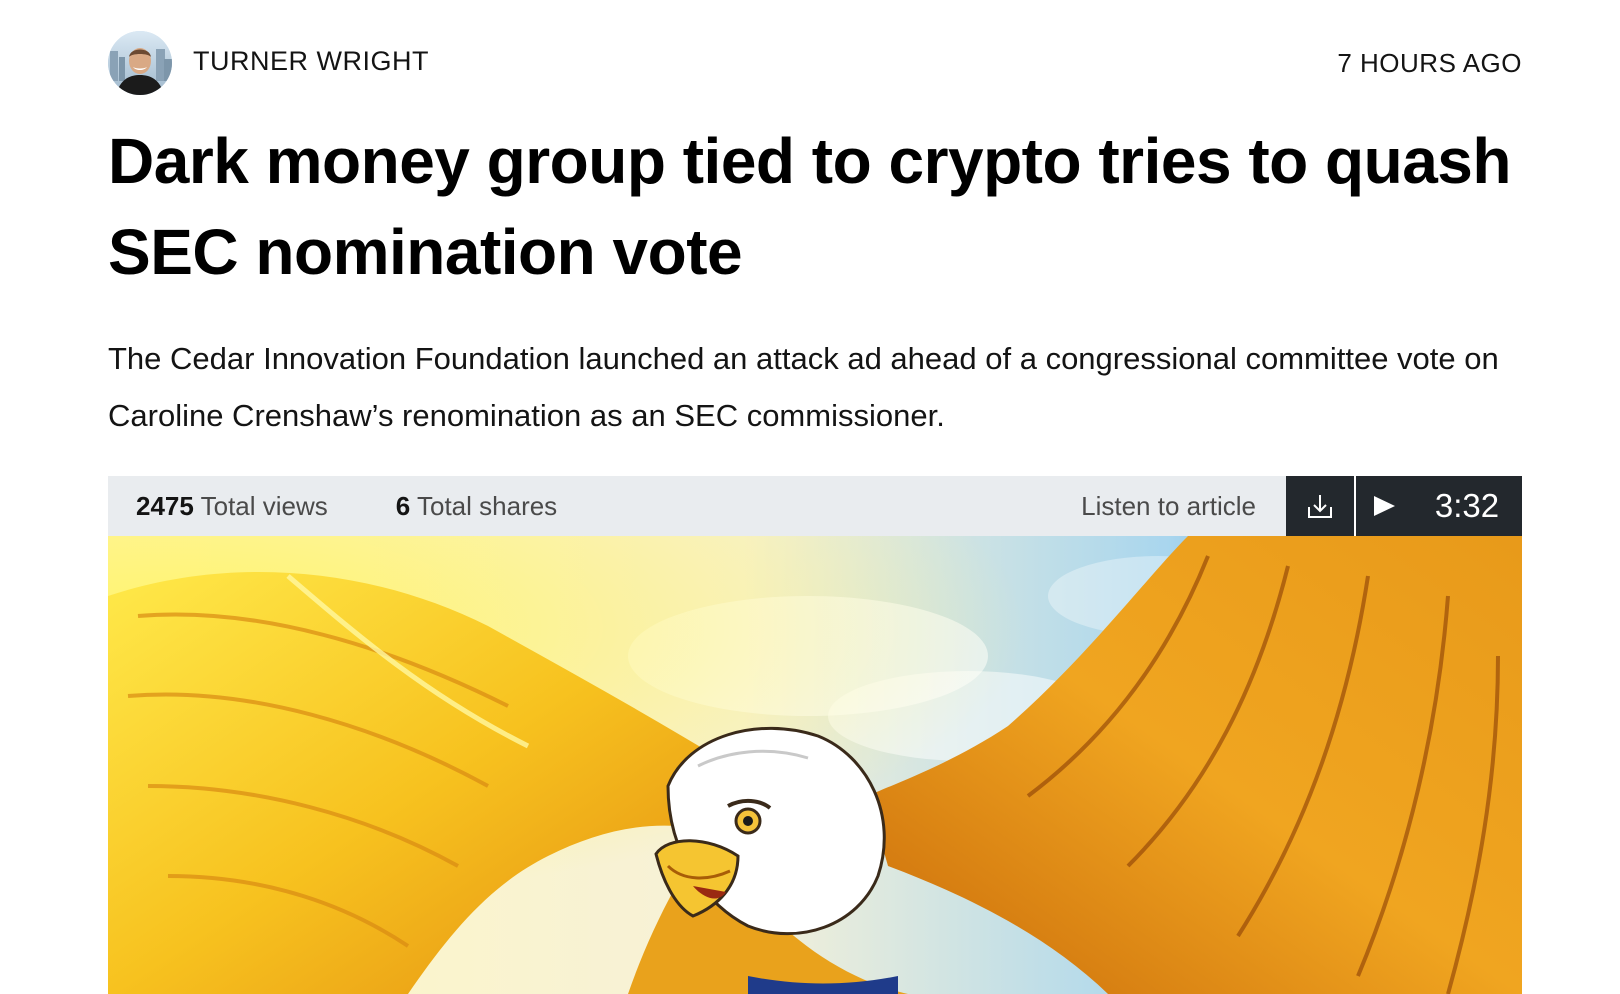 The height and width of the screenshot is (994, 1620). I want to click on download-icon, so click(1320, 506).